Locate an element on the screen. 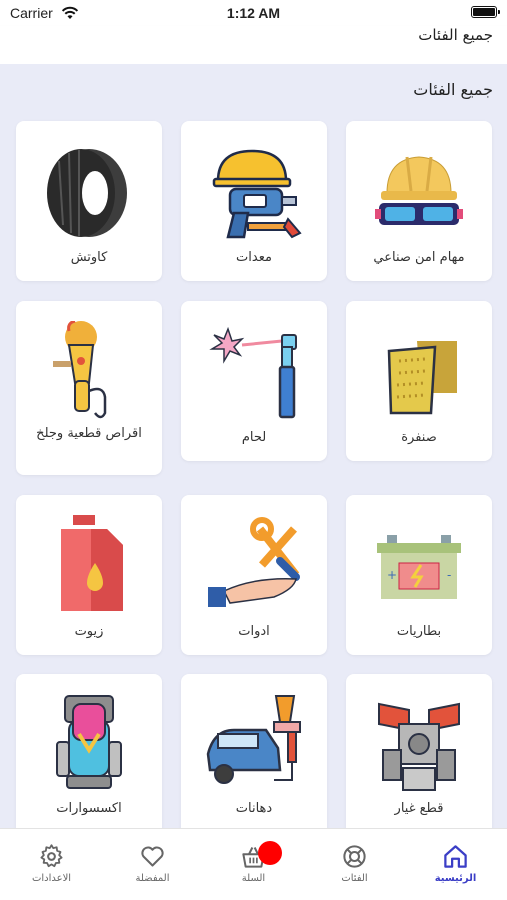 This screenshot has height=900, width=507. category-label: مهام امن صناعي is located at coordinates (419, 257).